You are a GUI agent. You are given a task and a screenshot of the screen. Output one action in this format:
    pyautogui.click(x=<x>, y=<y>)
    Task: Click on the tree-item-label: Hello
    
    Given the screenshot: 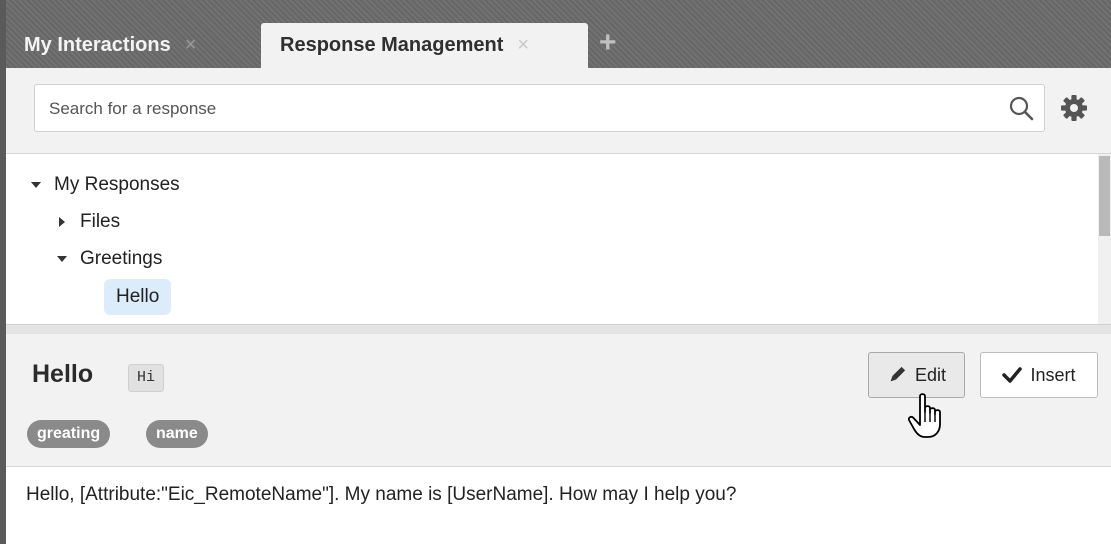 What is the action you would take?
    pyautogui.click(x=138, y=296)
    